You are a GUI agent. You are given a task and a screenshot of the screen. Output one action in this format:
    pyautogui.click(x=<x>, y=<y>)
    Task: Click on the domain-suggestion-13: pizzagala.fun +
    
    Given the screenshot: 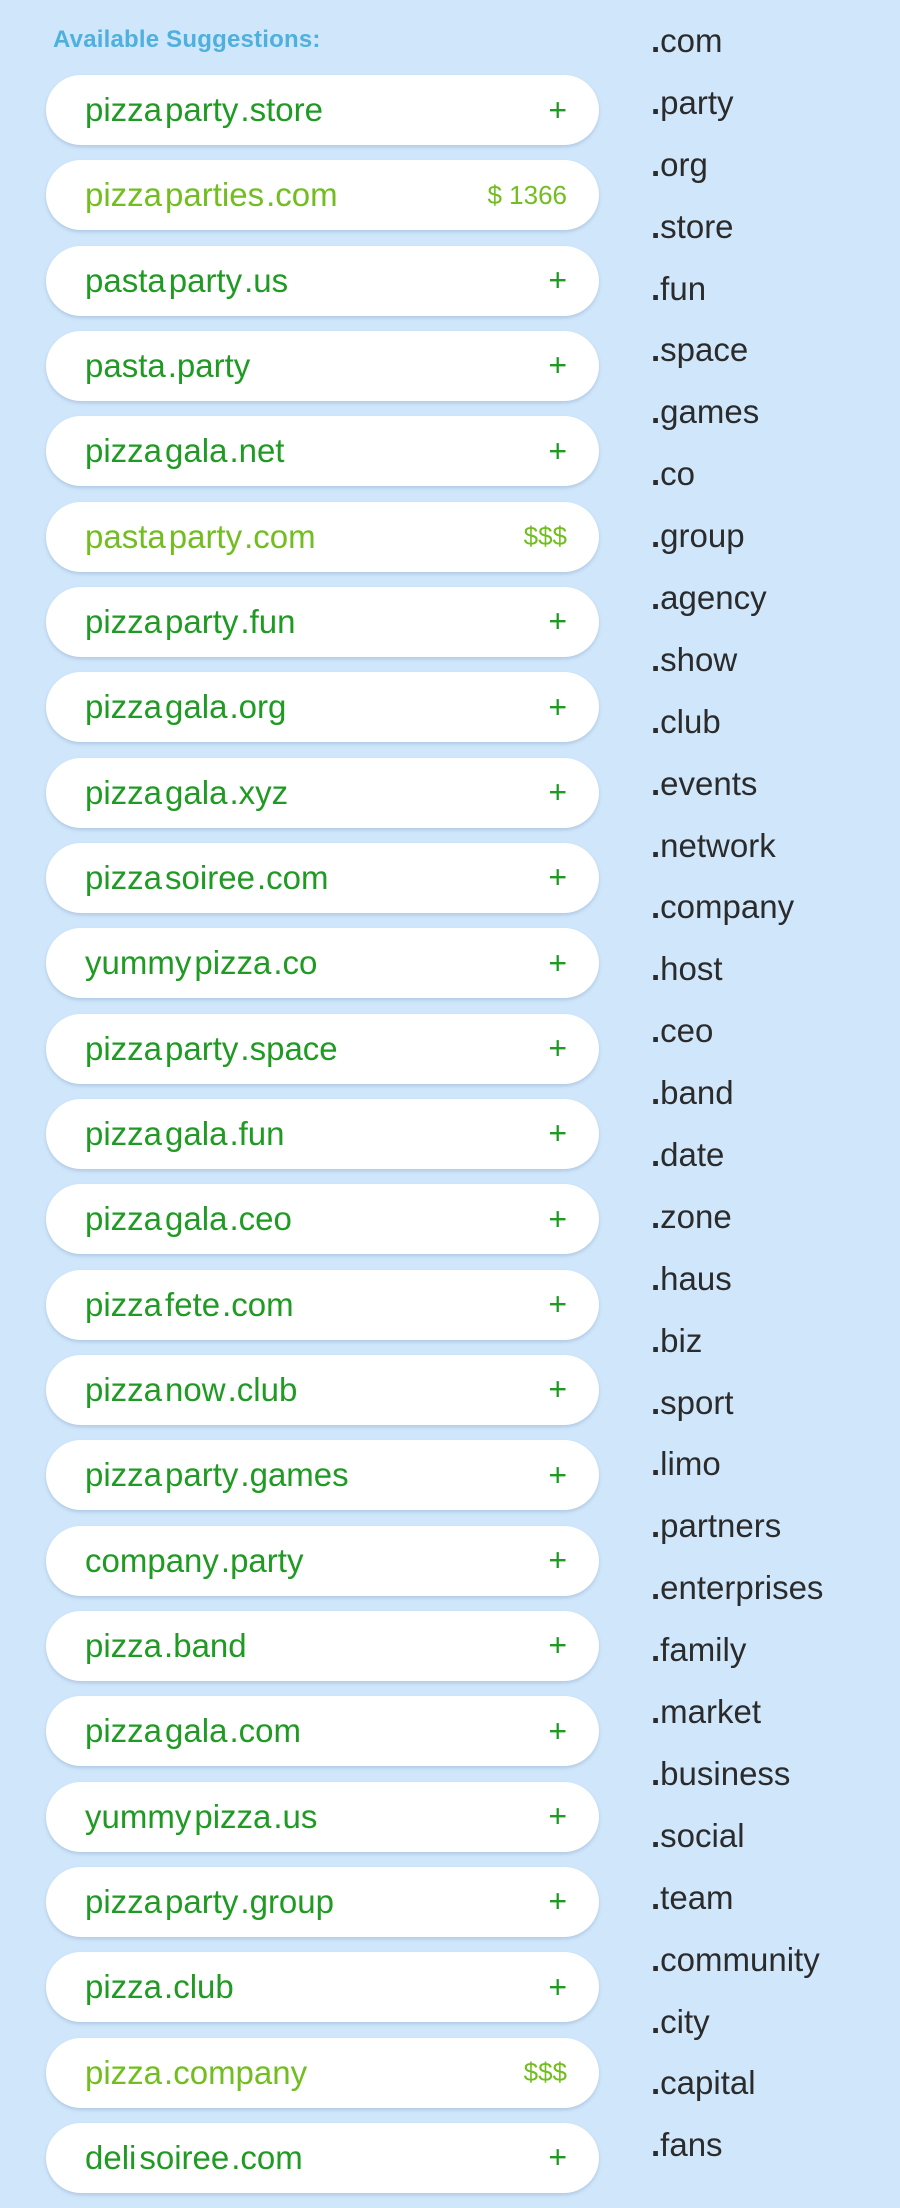 What is the action you would take?
    pyautogui.click(x=322, y=1133)
    